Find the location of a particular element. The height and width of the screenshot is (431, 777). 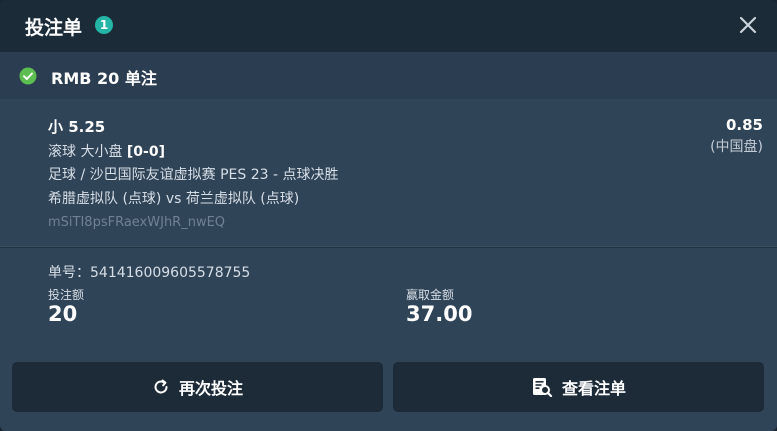

market-name: 滚球 大小盘 is located at coordinates (85, 152).